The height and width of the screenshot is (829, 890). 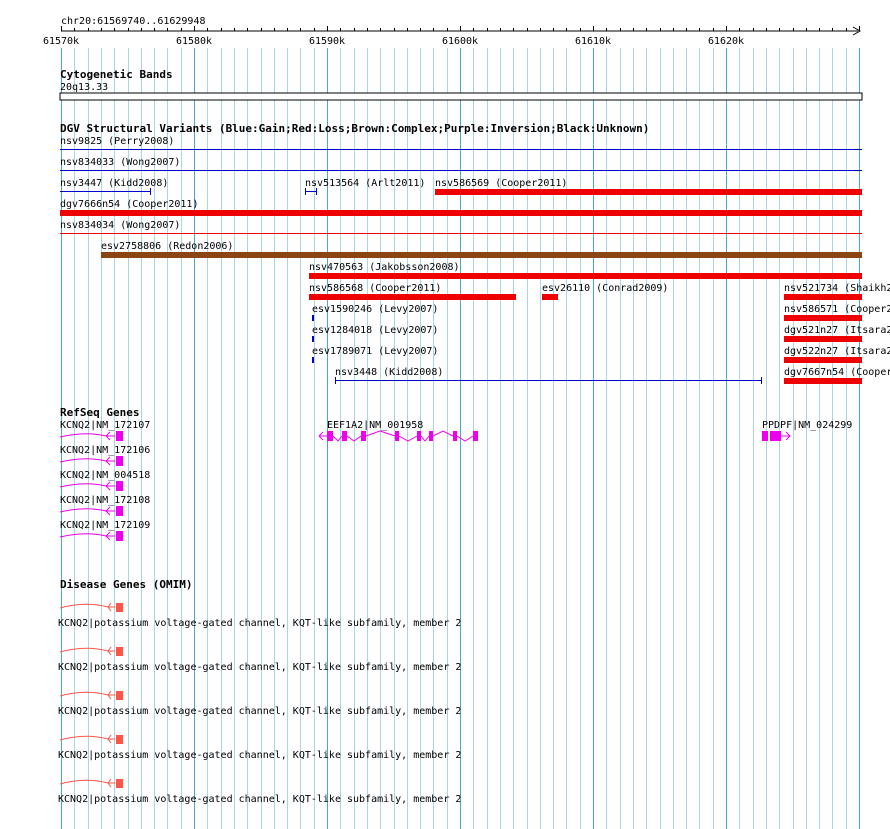 I want to click on gene-label: KCNQ2|NM_172106, so click(x=105, y=450).